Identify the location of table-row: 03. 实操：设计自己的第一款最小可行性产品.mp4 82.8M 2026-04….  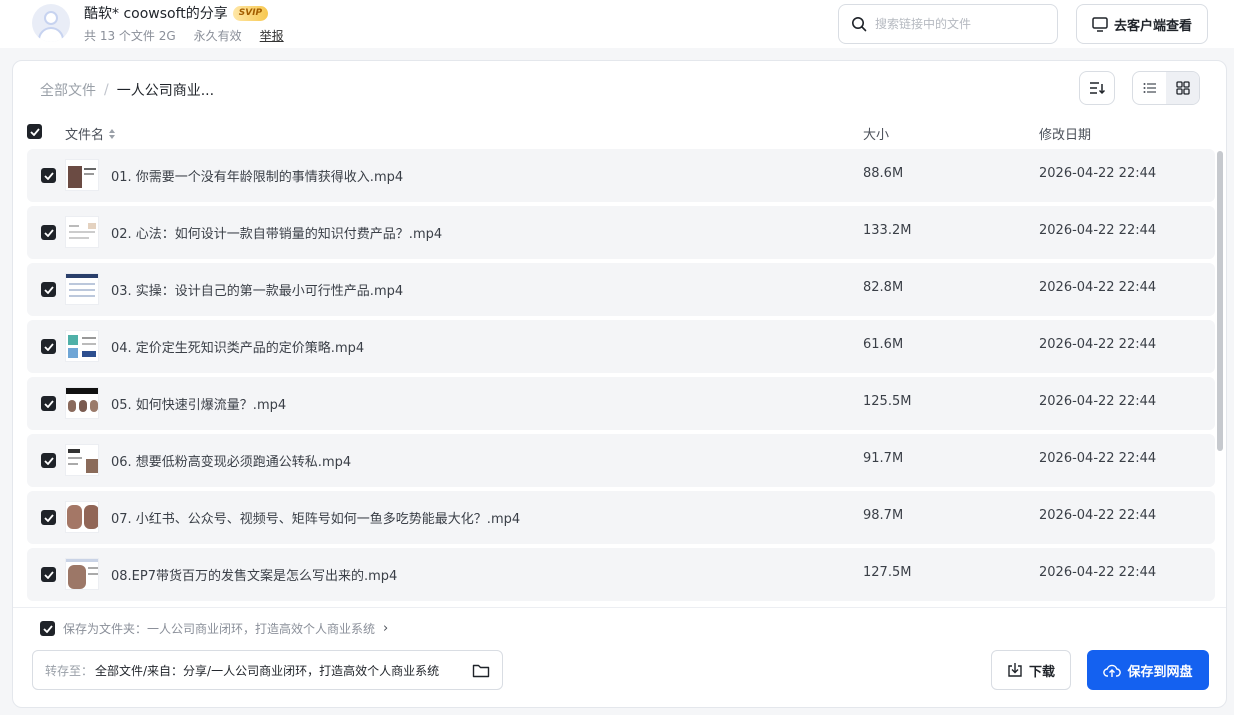
(621, 289).